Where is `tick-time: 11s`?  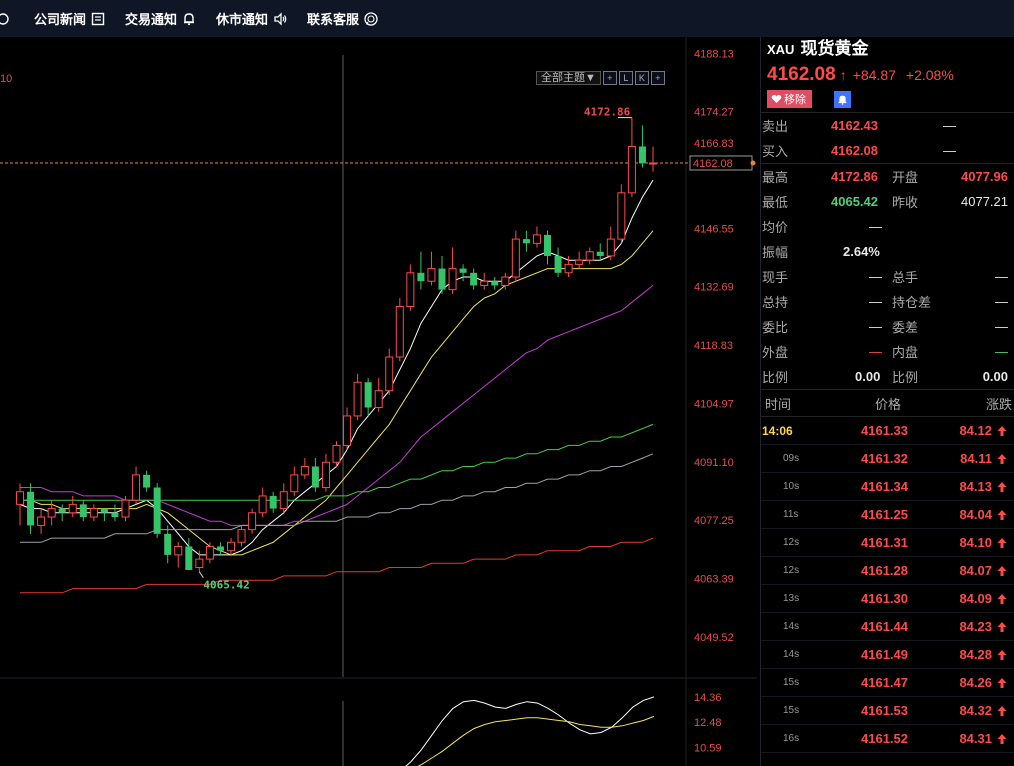 tick-time: 11s is located at coordinates (791, 514).